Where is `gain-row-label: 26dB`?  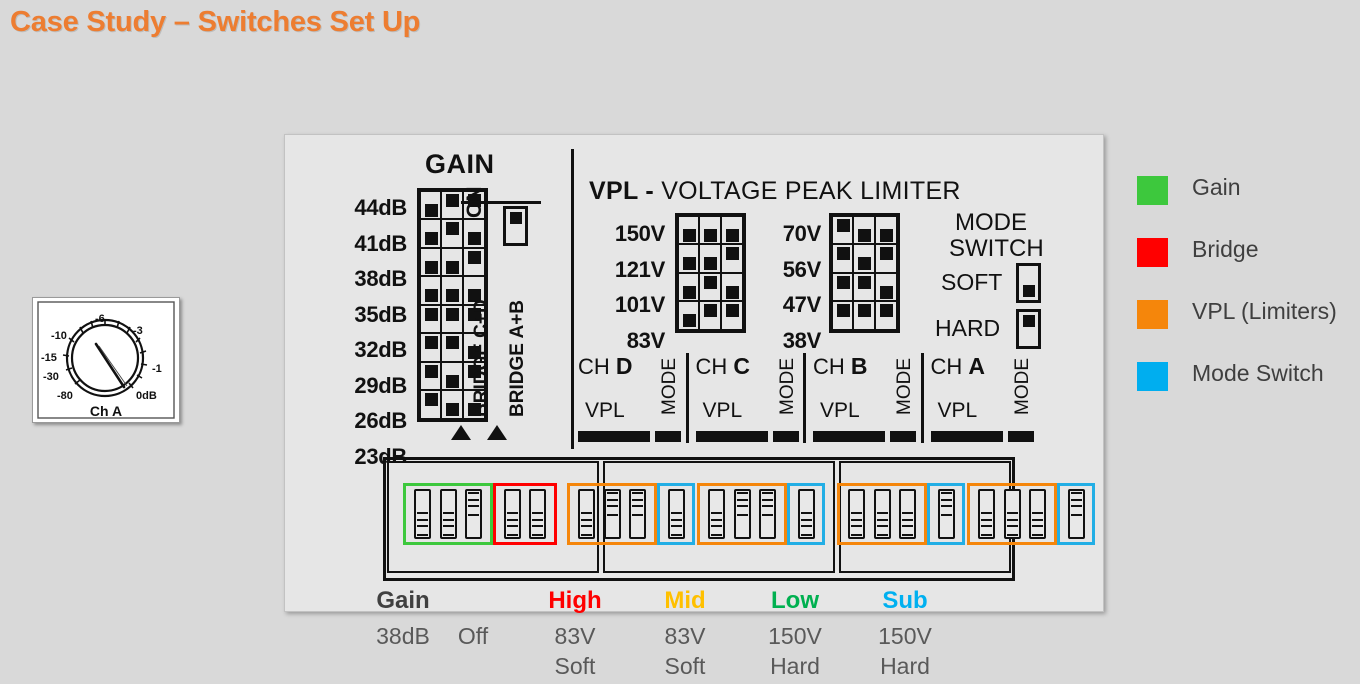 gain-row-label: 26dB is located at coordinates (380, 420).